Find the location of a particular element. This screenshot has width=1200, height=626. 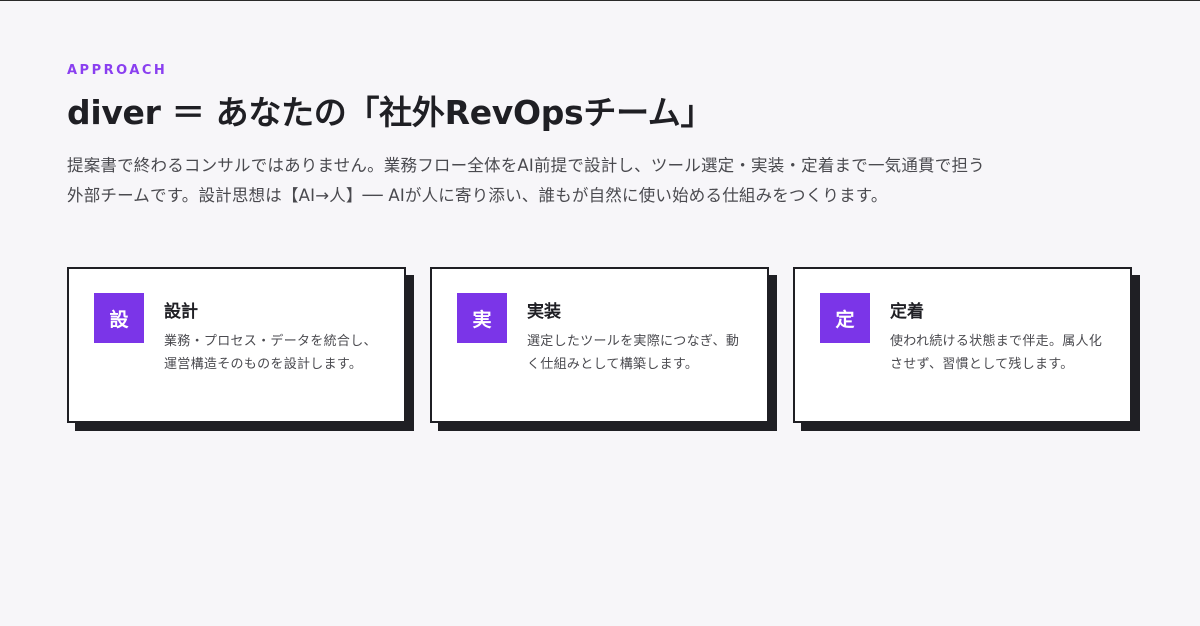

section-eyebrow: APPROACH is located at coordinates (117, 70).